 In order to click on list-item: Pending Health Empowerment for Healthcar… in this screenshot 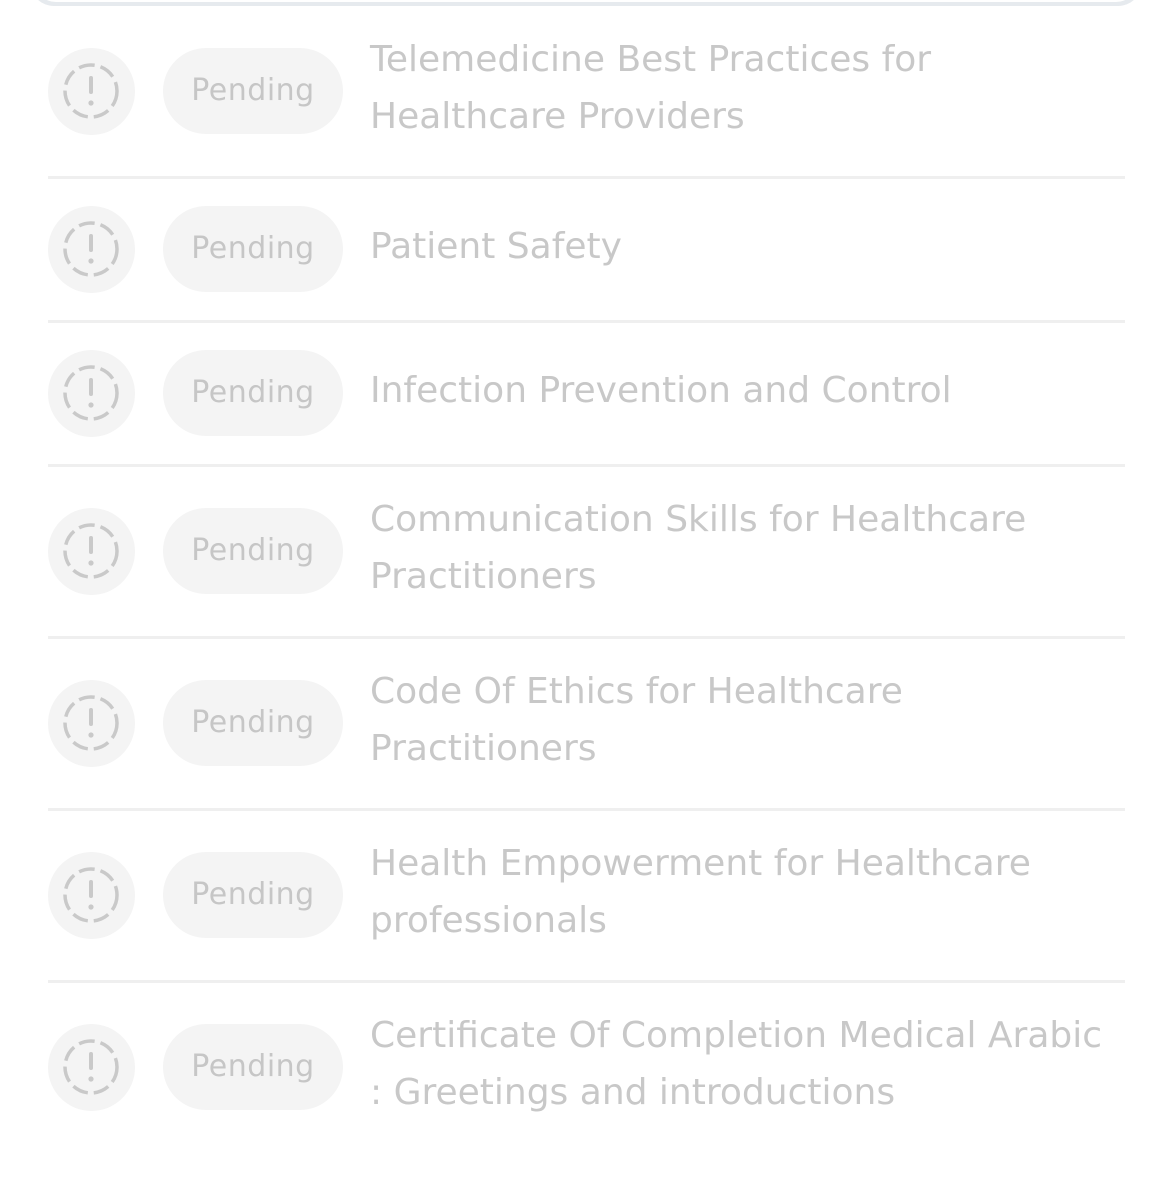, I will do `click(586, 897)`.